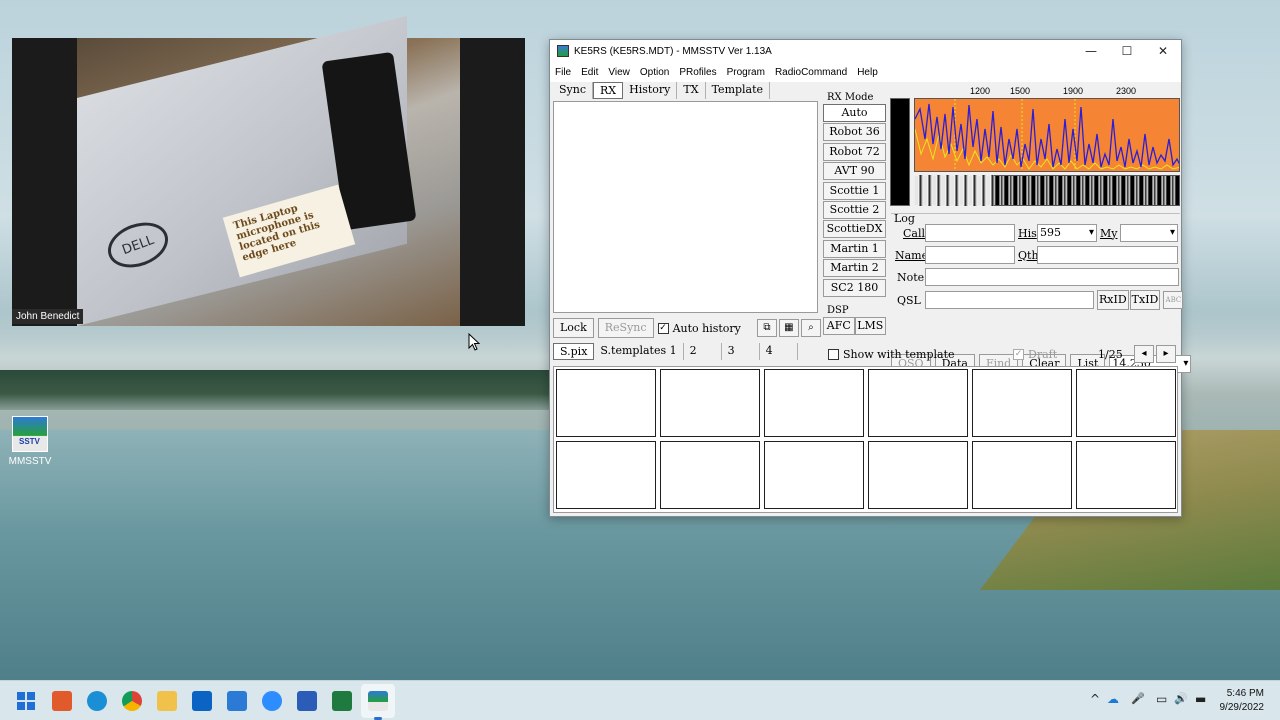 Image resolution: width=1280 pixels, height=720 pixels. I want to click on tab-templates-4: 4, so click(779, 351).